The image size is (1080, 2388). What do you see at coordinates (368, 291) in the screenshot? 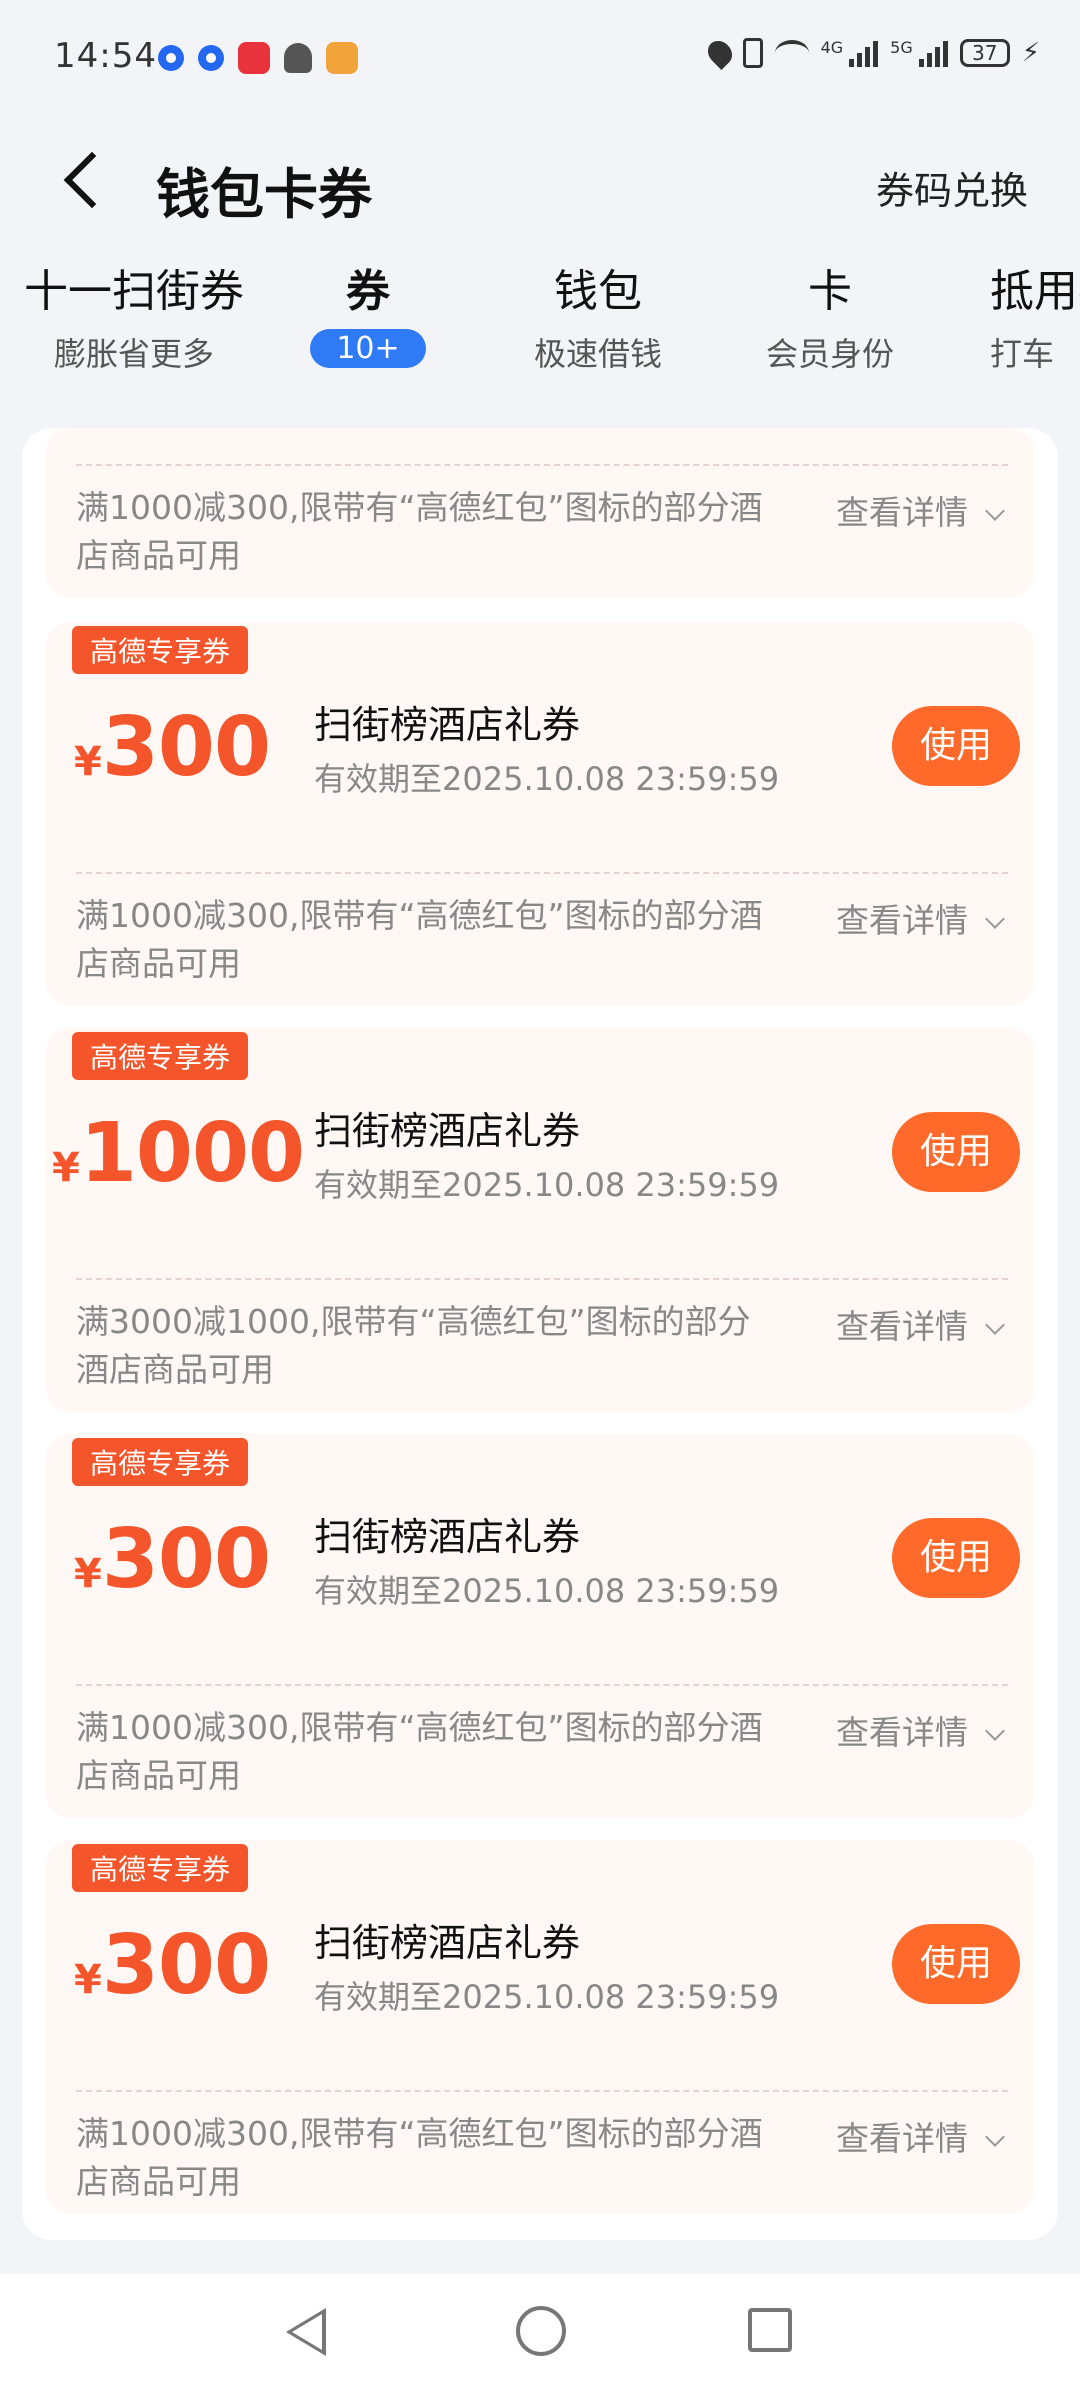
I see `tab-title: 券` at bounding box center [368, 291].